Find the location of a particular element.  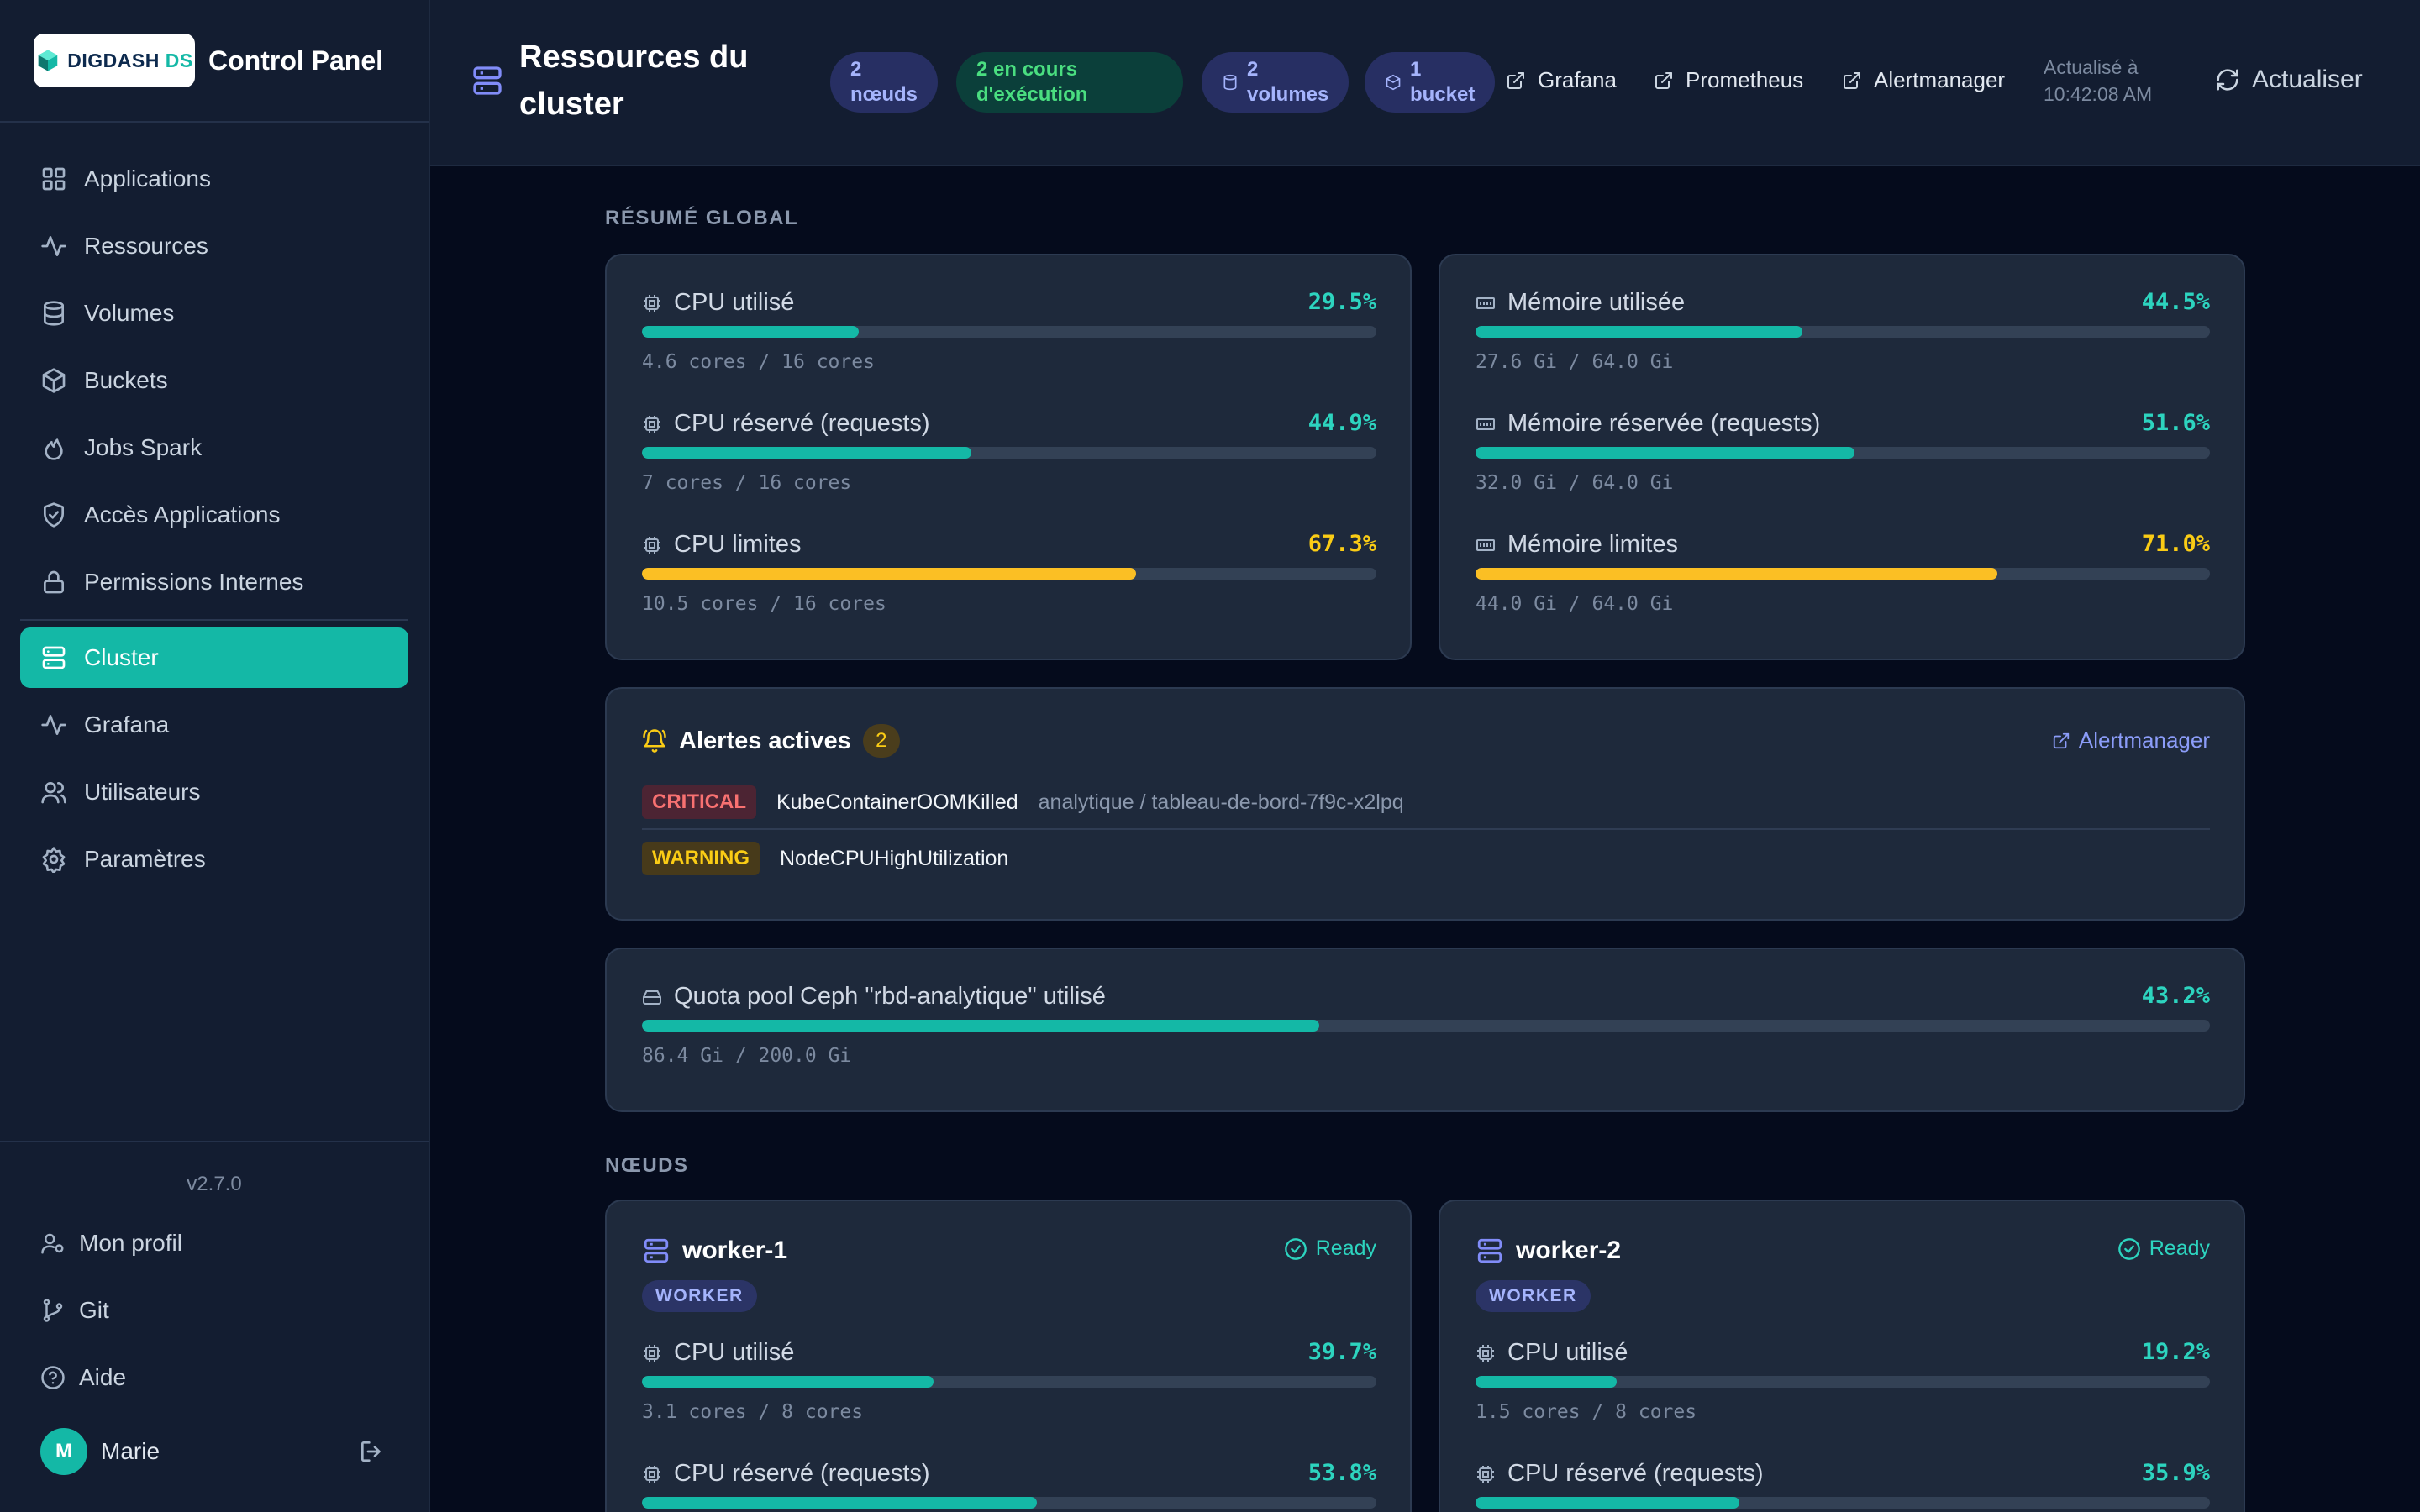

app-title: Control Panel is located at coordinates (296, 60).